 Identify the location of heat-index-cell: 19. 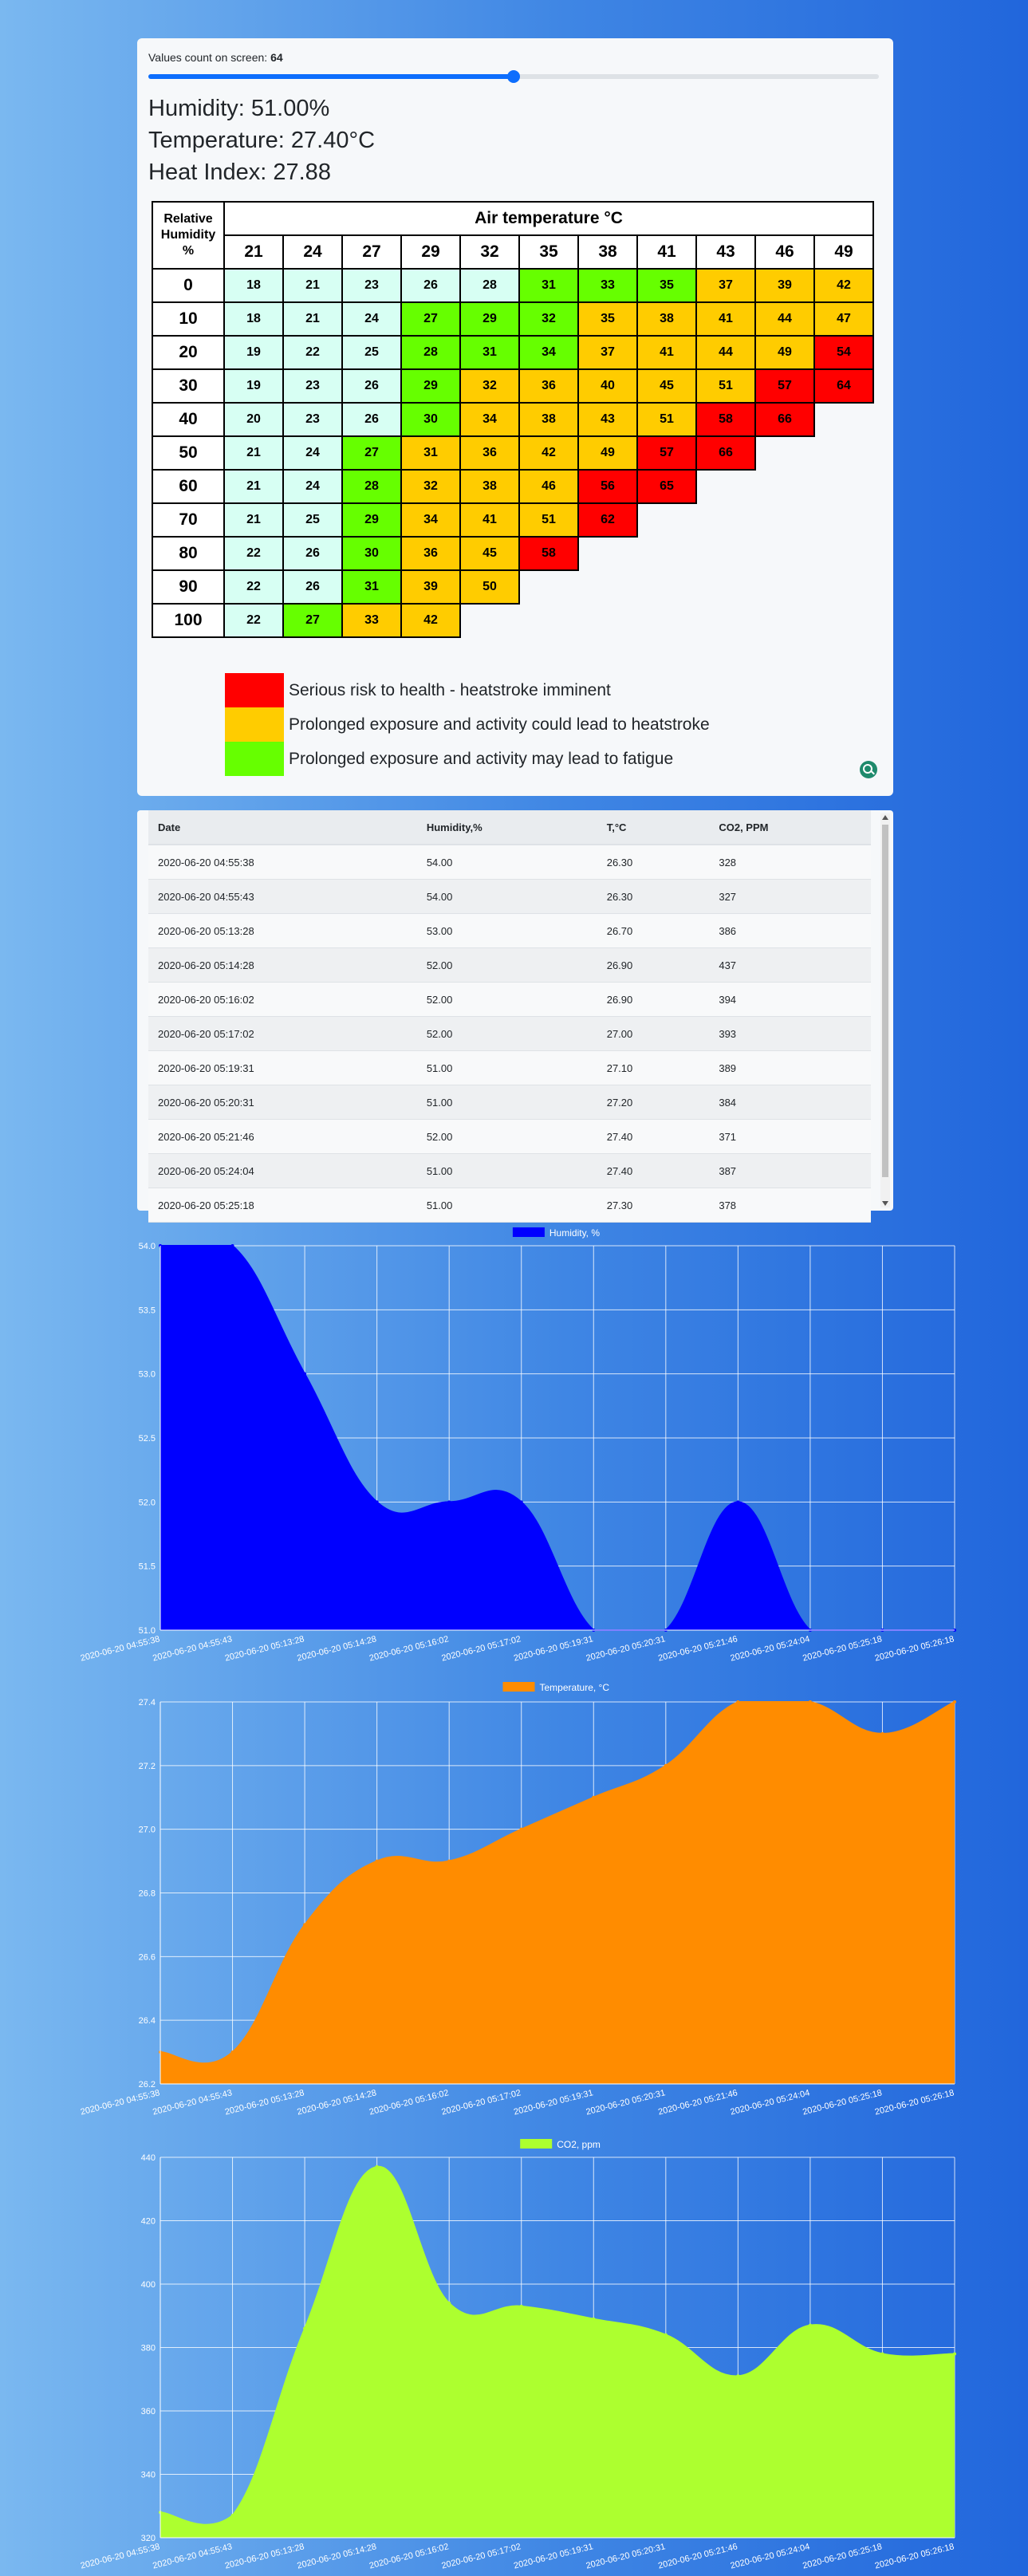
(253, 386).